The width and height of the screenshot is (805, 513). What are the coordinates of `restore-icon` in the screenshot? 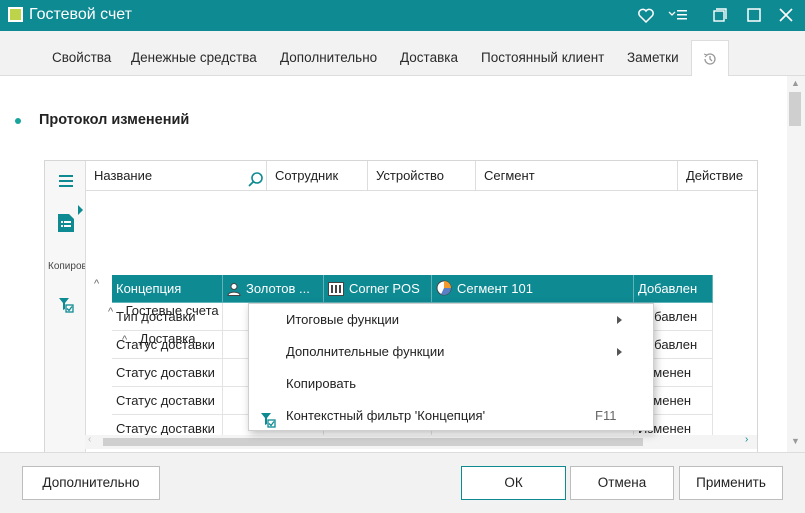 It's located at (720, 15).